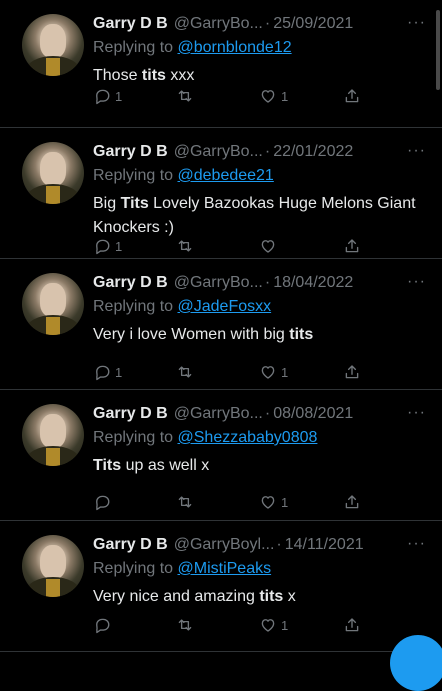 This screenshot has width=442, height=691. I want to click on tweet-text-after: xxx, so click(180, 75).